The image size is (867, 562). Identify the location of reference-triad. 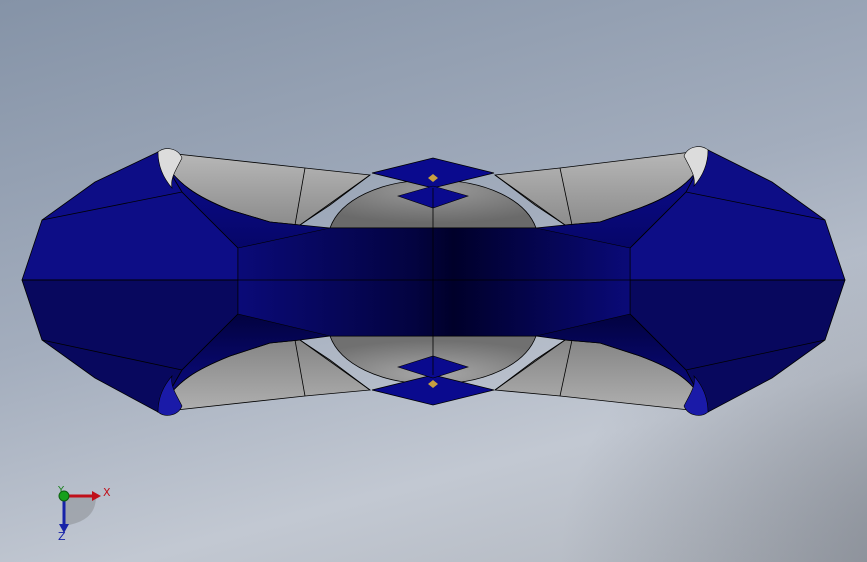
(78, 512).